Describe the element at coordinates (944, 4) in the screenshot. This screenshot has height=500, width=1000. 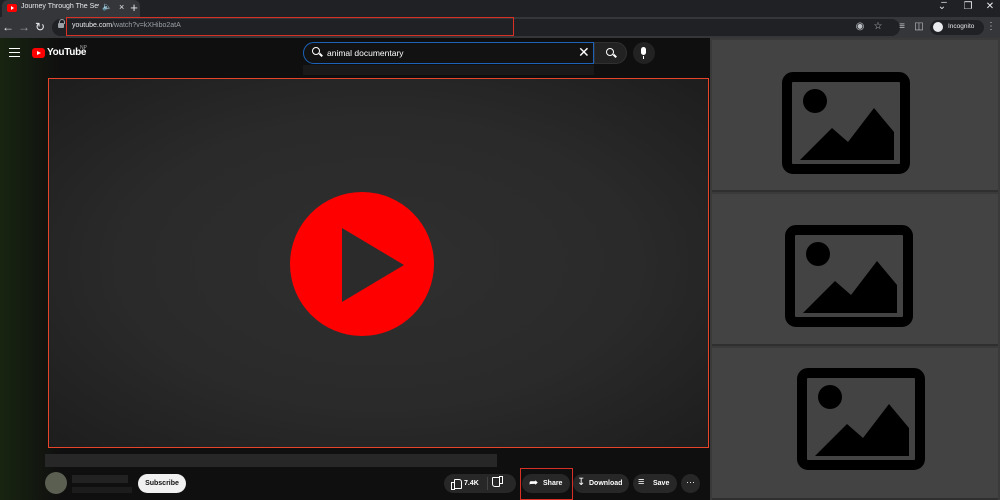
I see `minimize-icon: –` at that location.